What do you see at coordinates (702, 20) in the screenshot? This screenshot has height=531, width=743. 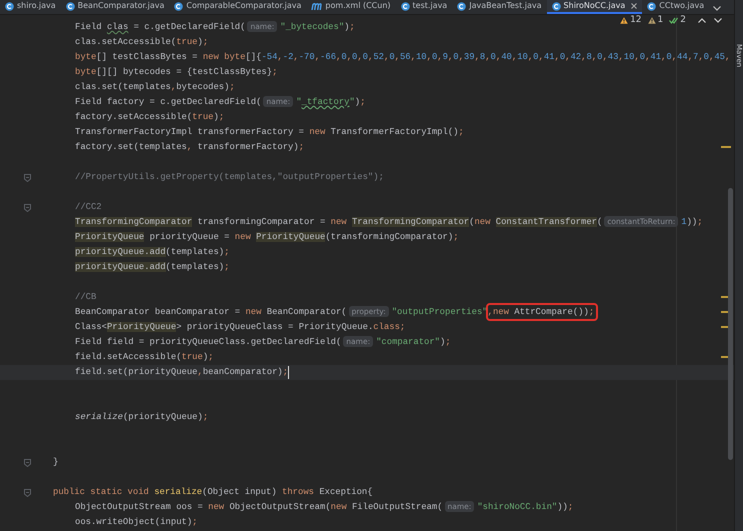 I see `chevron-up-icon` at bounding box center [702, 20].